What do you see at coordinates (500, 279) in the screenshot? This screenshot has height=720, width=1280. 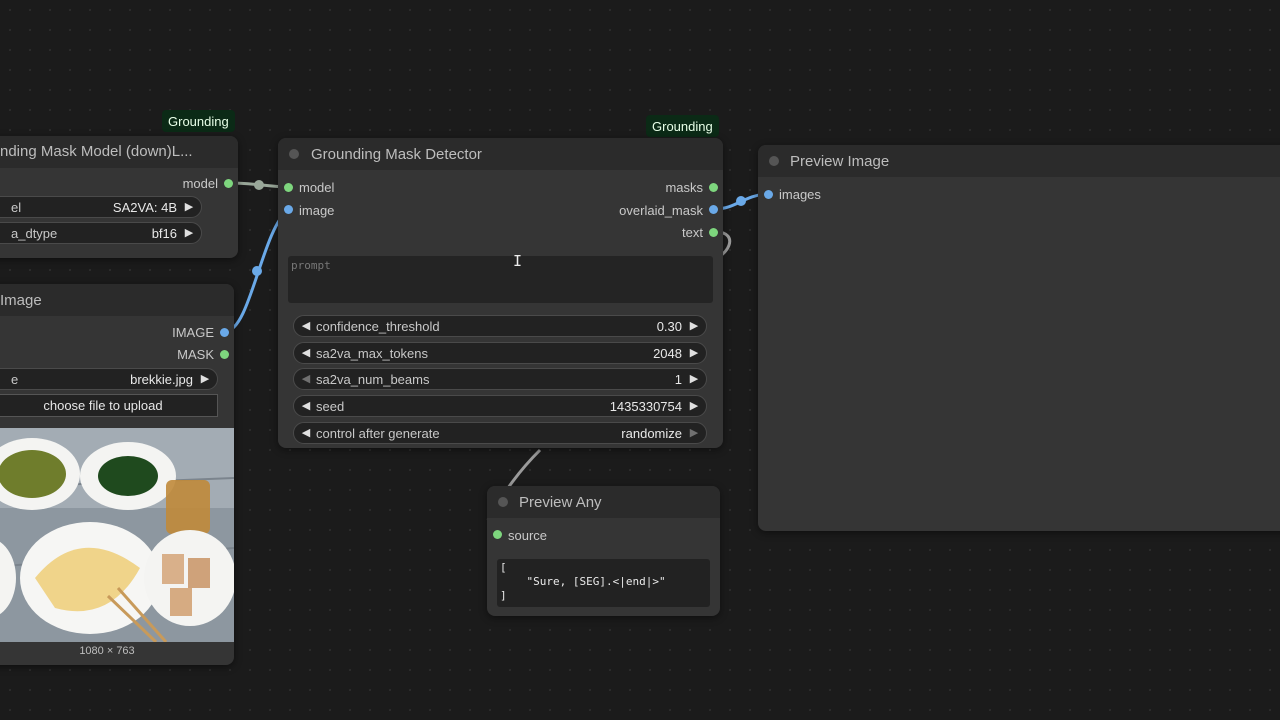 I see `prompt-textarea: prompt` at bounding box center [500, 279].